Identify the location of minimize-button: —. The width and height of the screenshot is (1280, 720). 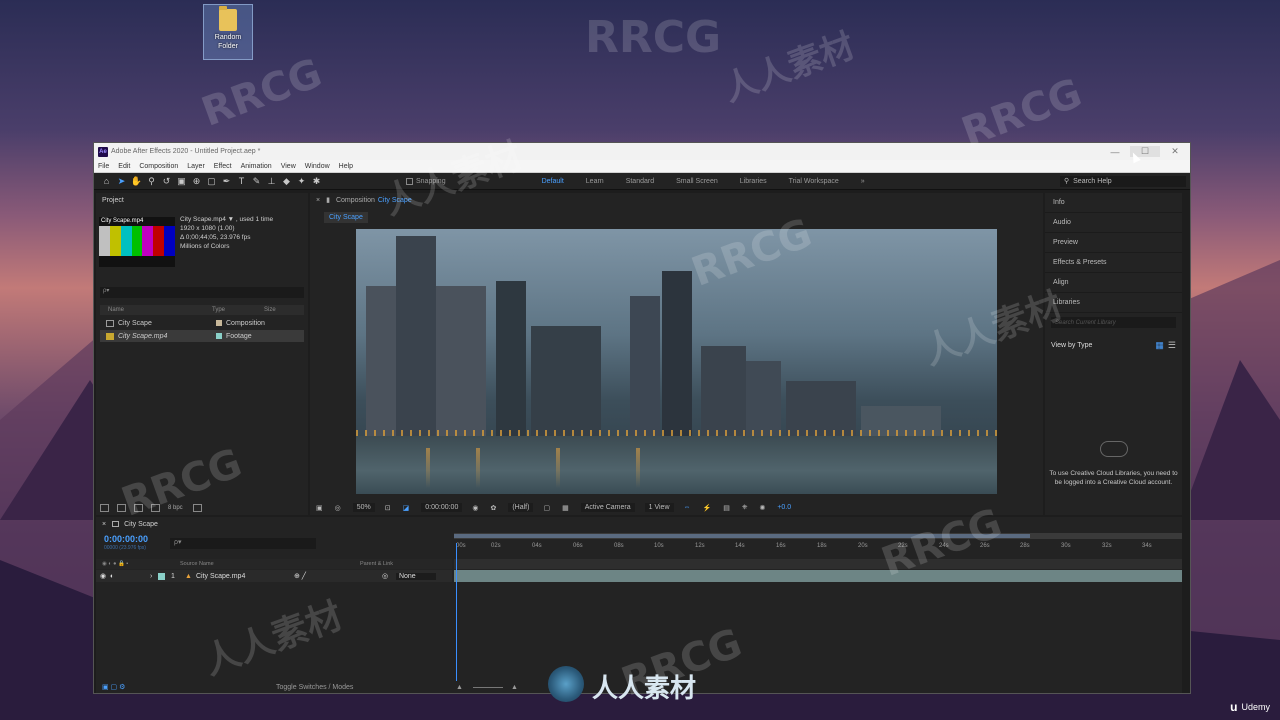
(1115, 152).